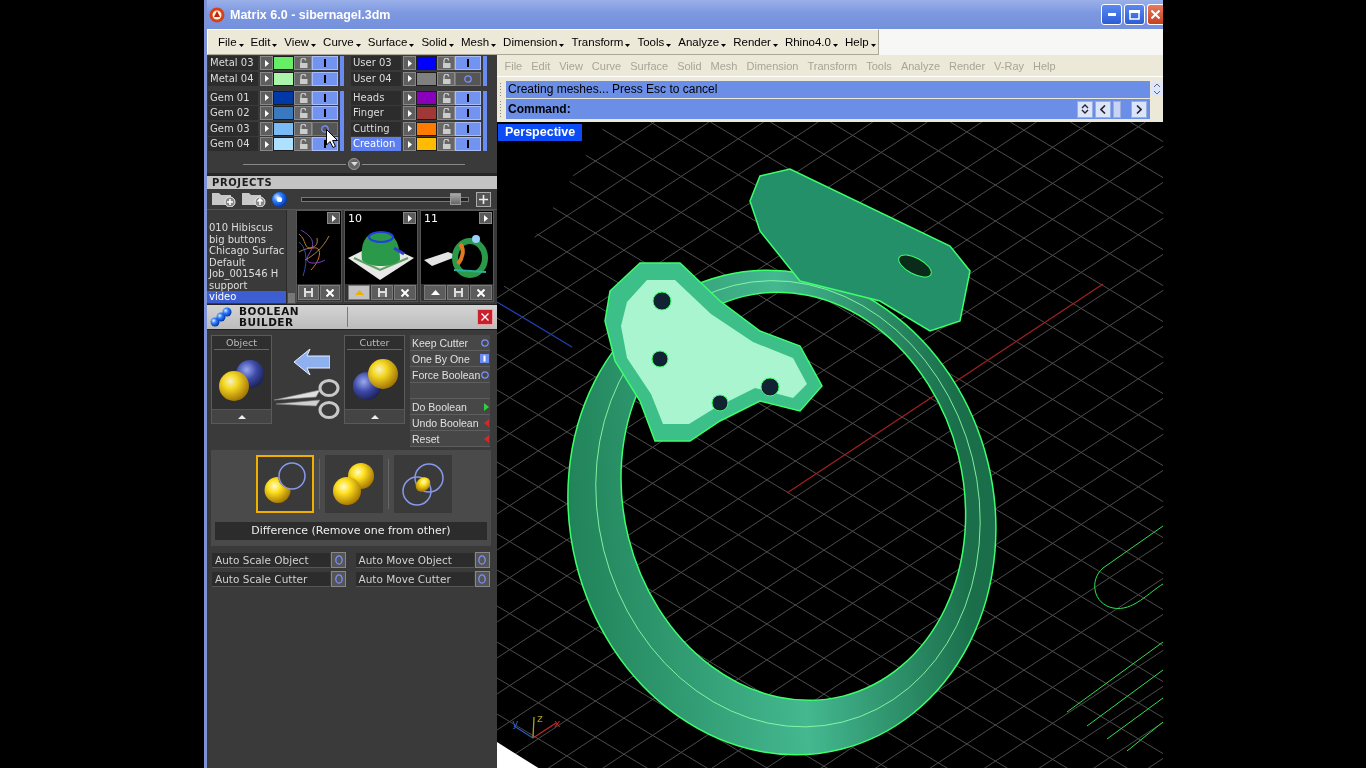 The height and width of the screenshot is (768, 1366). Describe the element at coordinates (246, 262) in the screenshot. I see `project-list-item: Default` at that location.